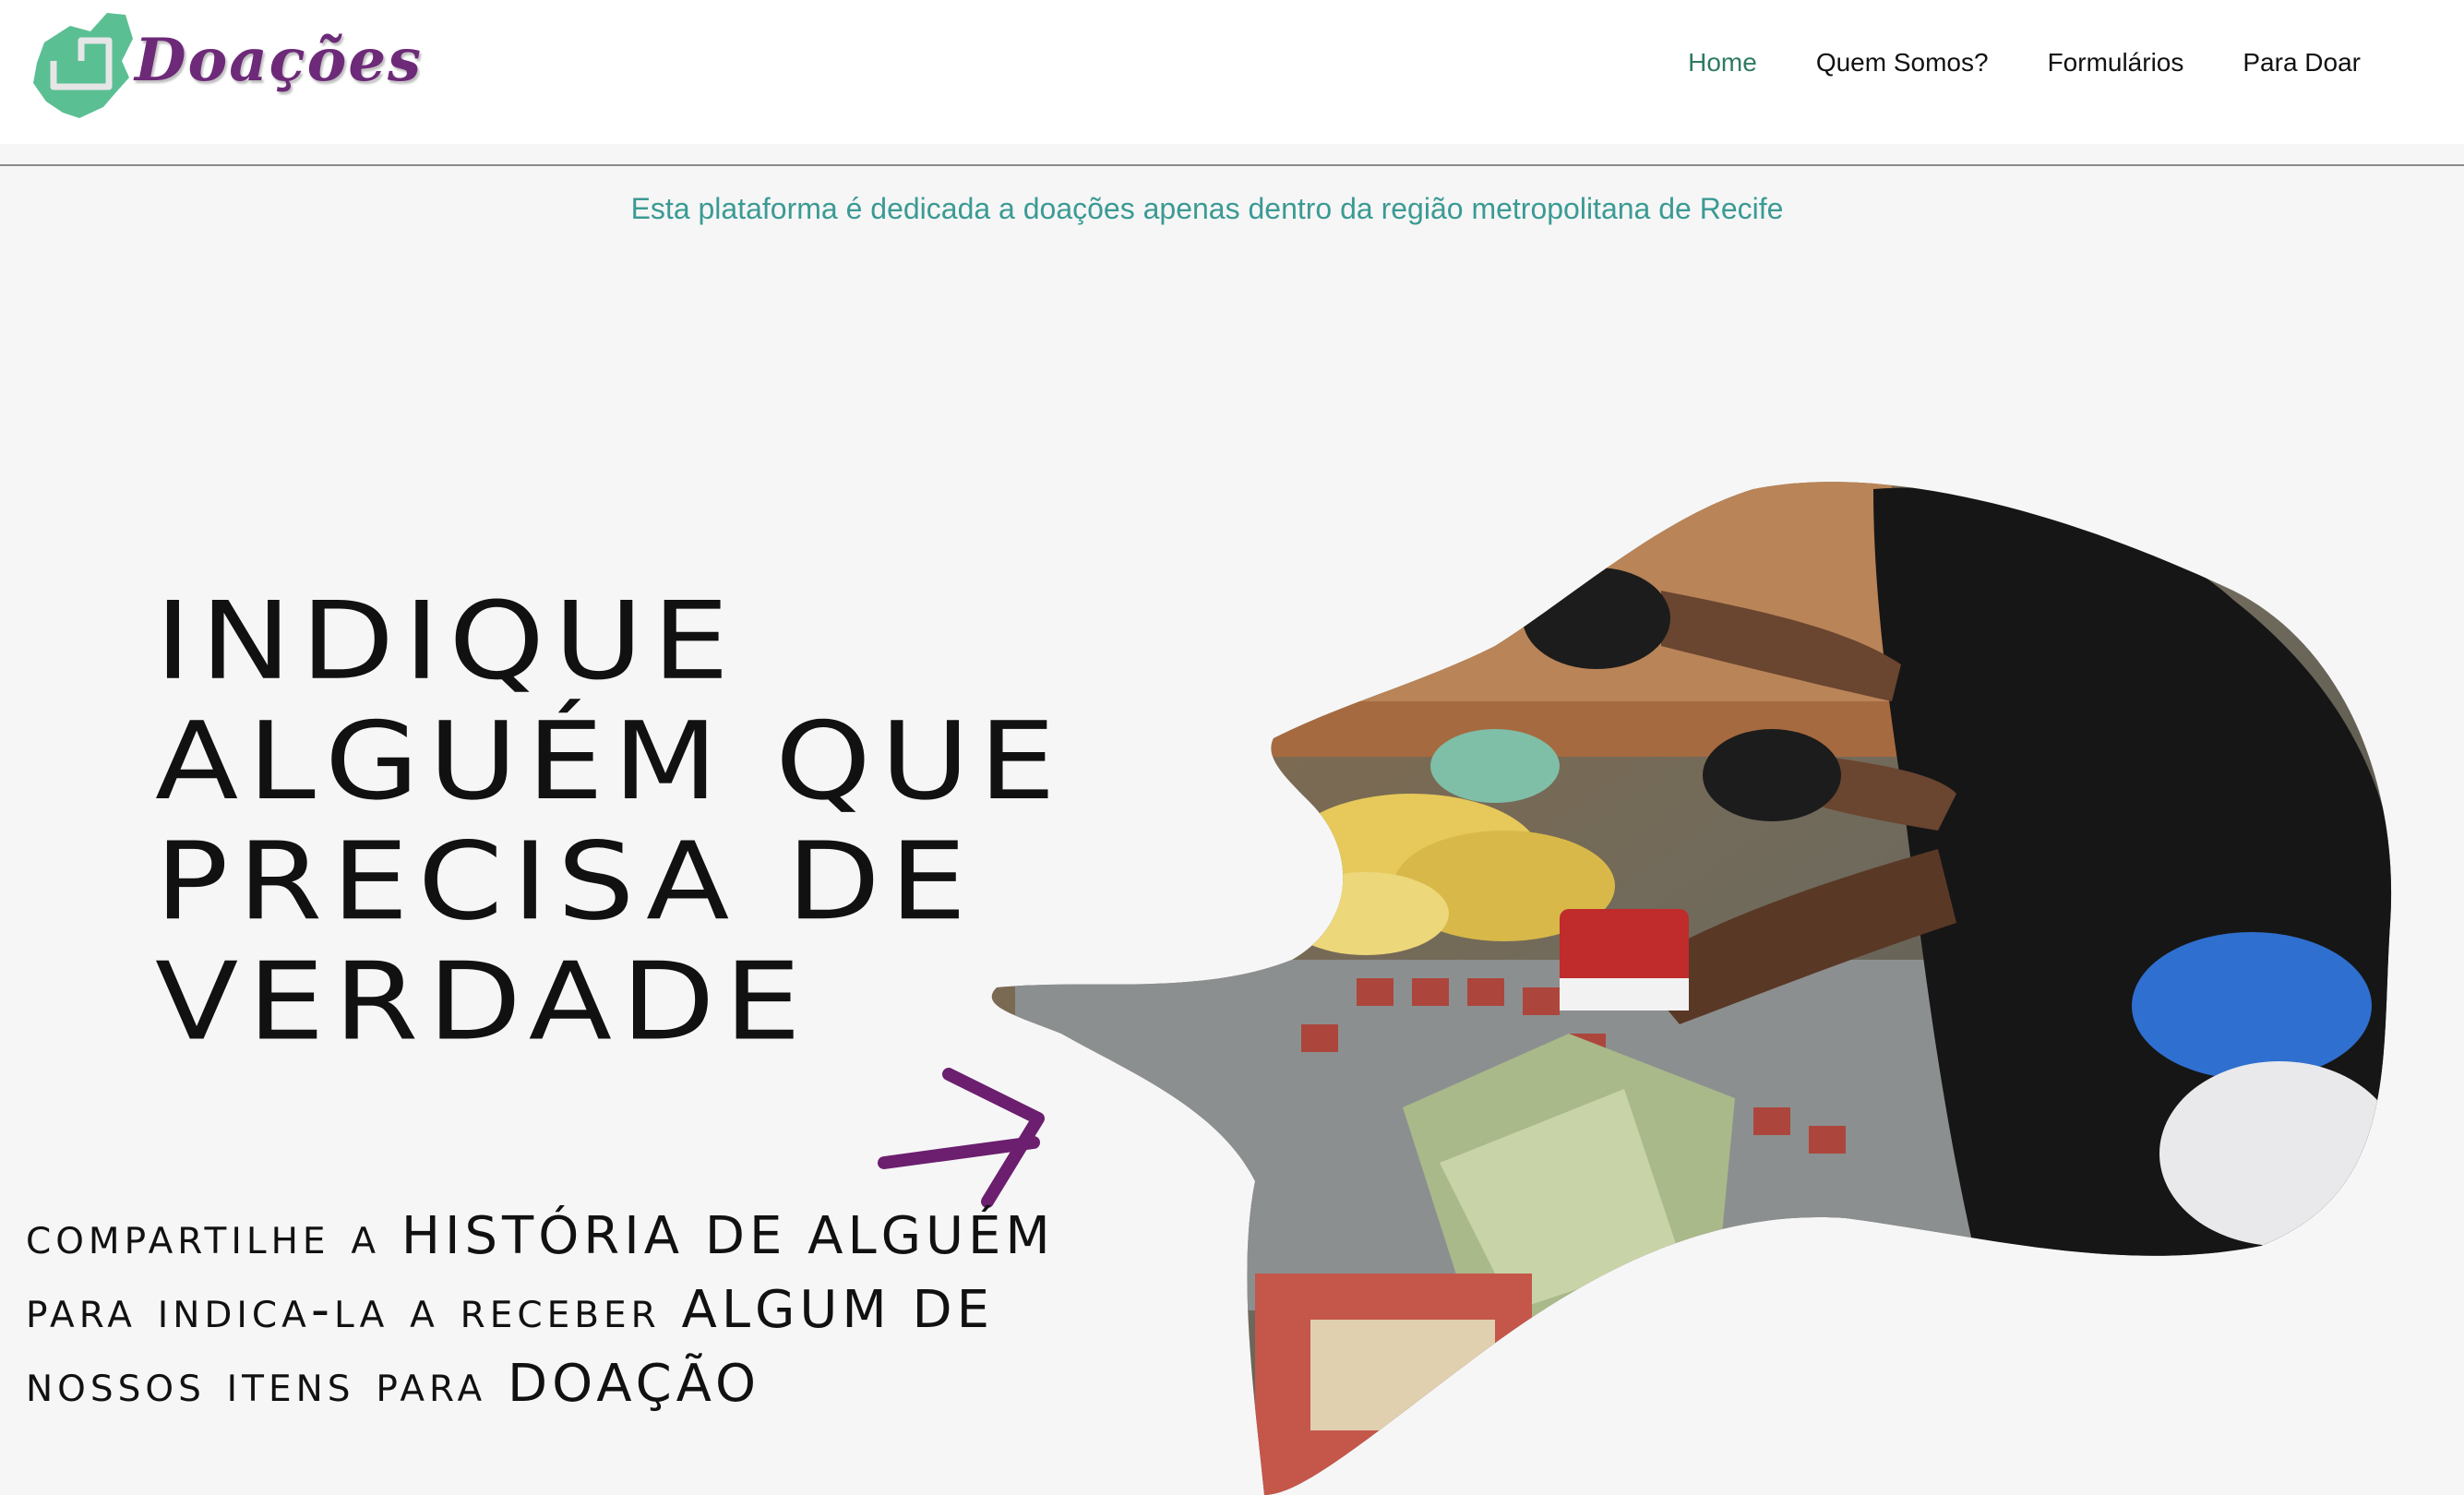 The width and height of the screenshot is (2464, 1495). Describe the element at coordinates (483, 1002) in the screenshot. I see `headline-line: VERDADE` at that location.